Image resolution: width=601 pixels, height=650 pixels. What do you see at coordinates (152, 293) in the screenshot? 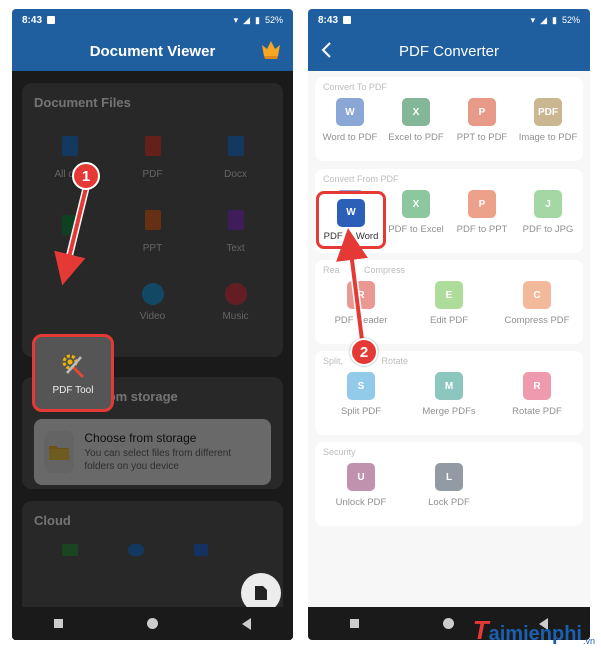
I see `video-icon` at bounding box center [152, 293].